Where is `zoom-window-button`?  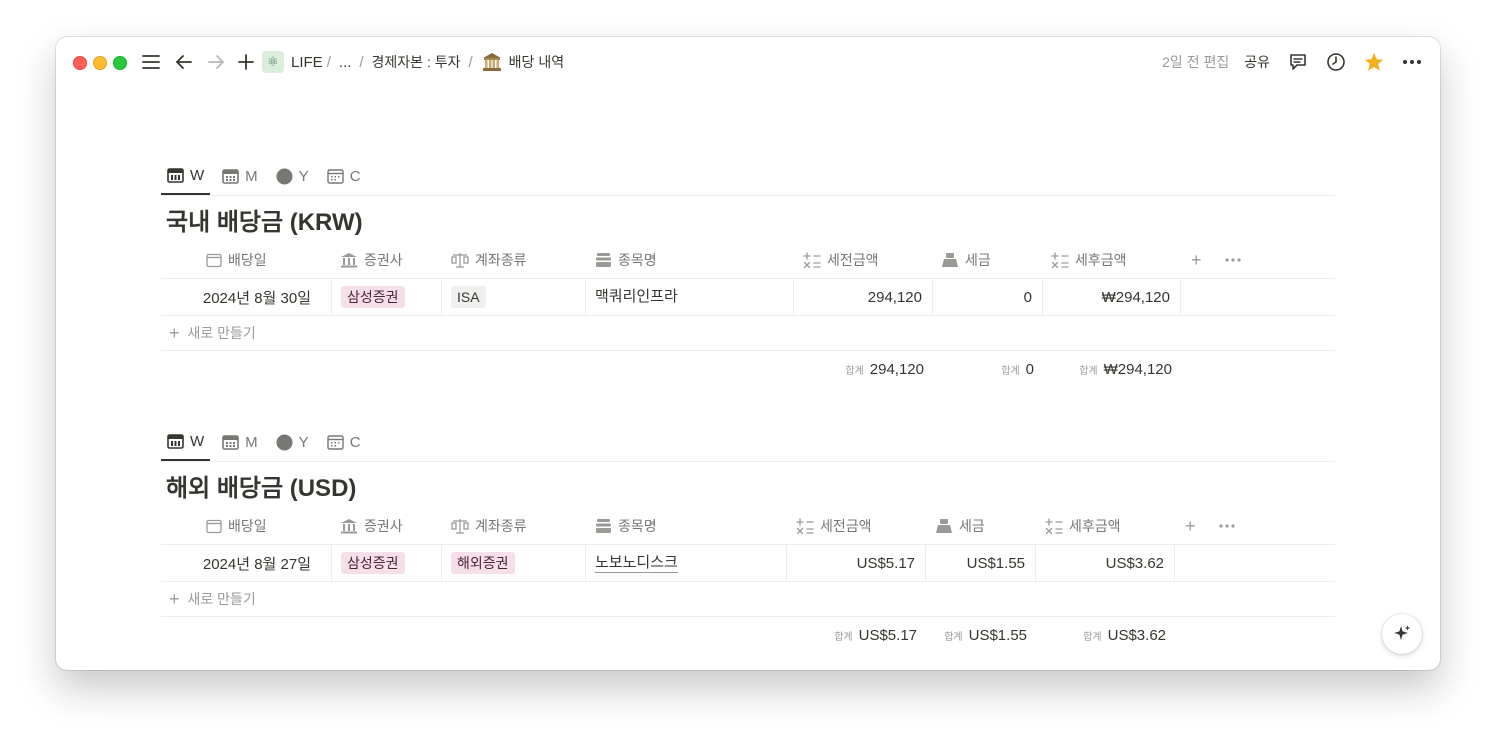
zoom-window-button is located at coordinates (120, 63).